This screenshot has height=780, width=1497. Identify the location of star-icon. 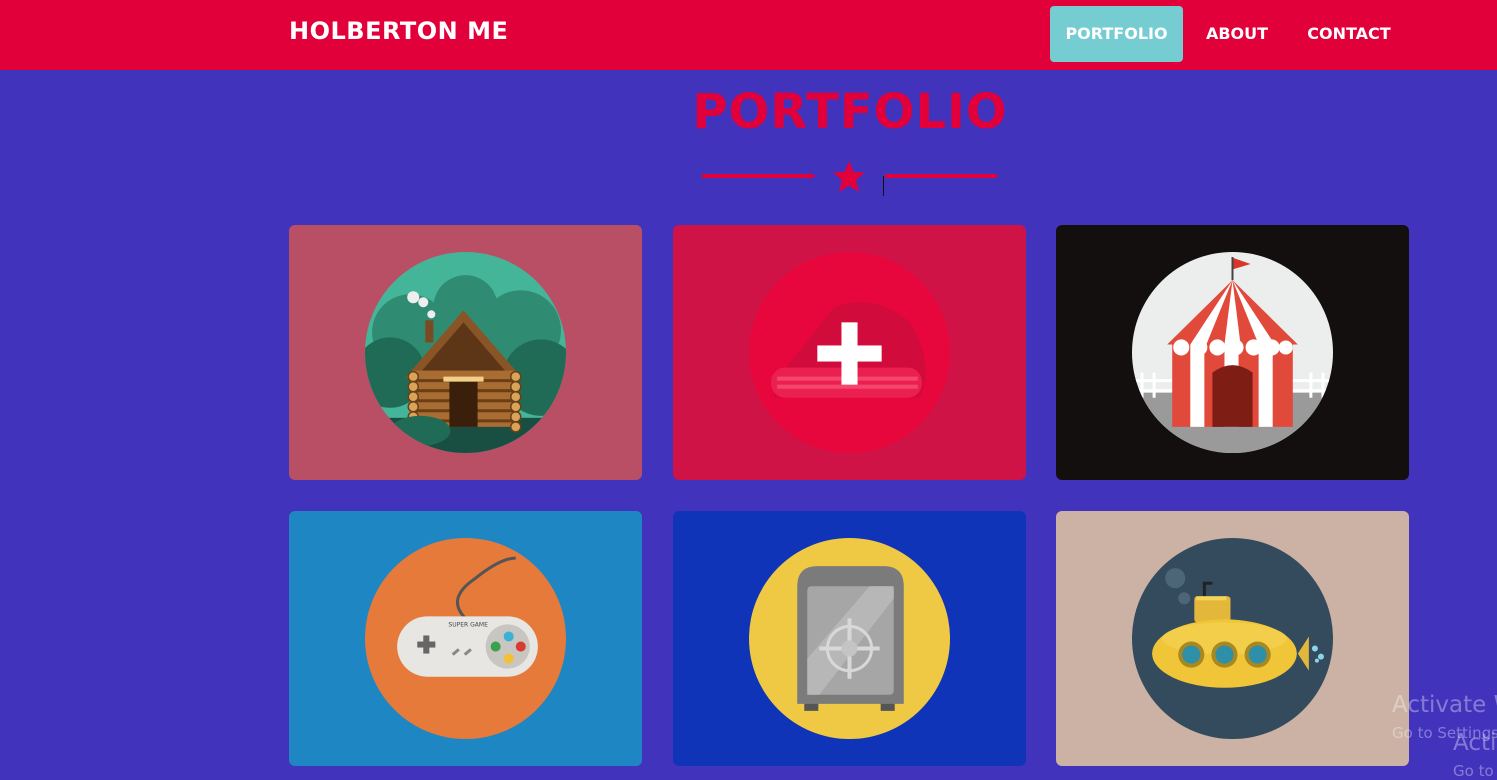
(849, 176).